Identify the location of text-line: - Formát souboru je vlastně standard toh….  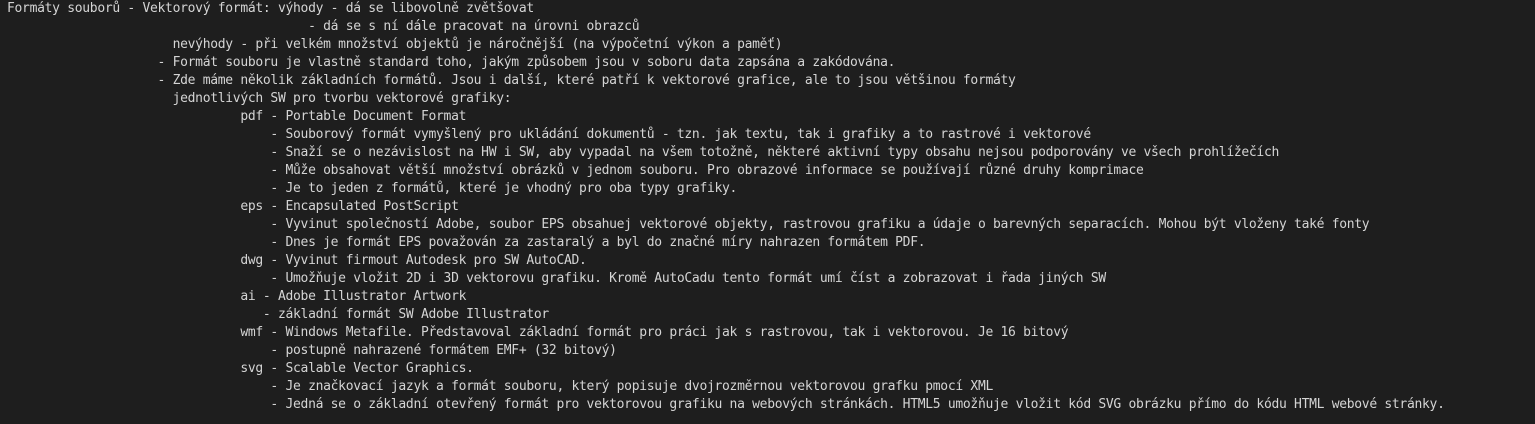
(451, 62).